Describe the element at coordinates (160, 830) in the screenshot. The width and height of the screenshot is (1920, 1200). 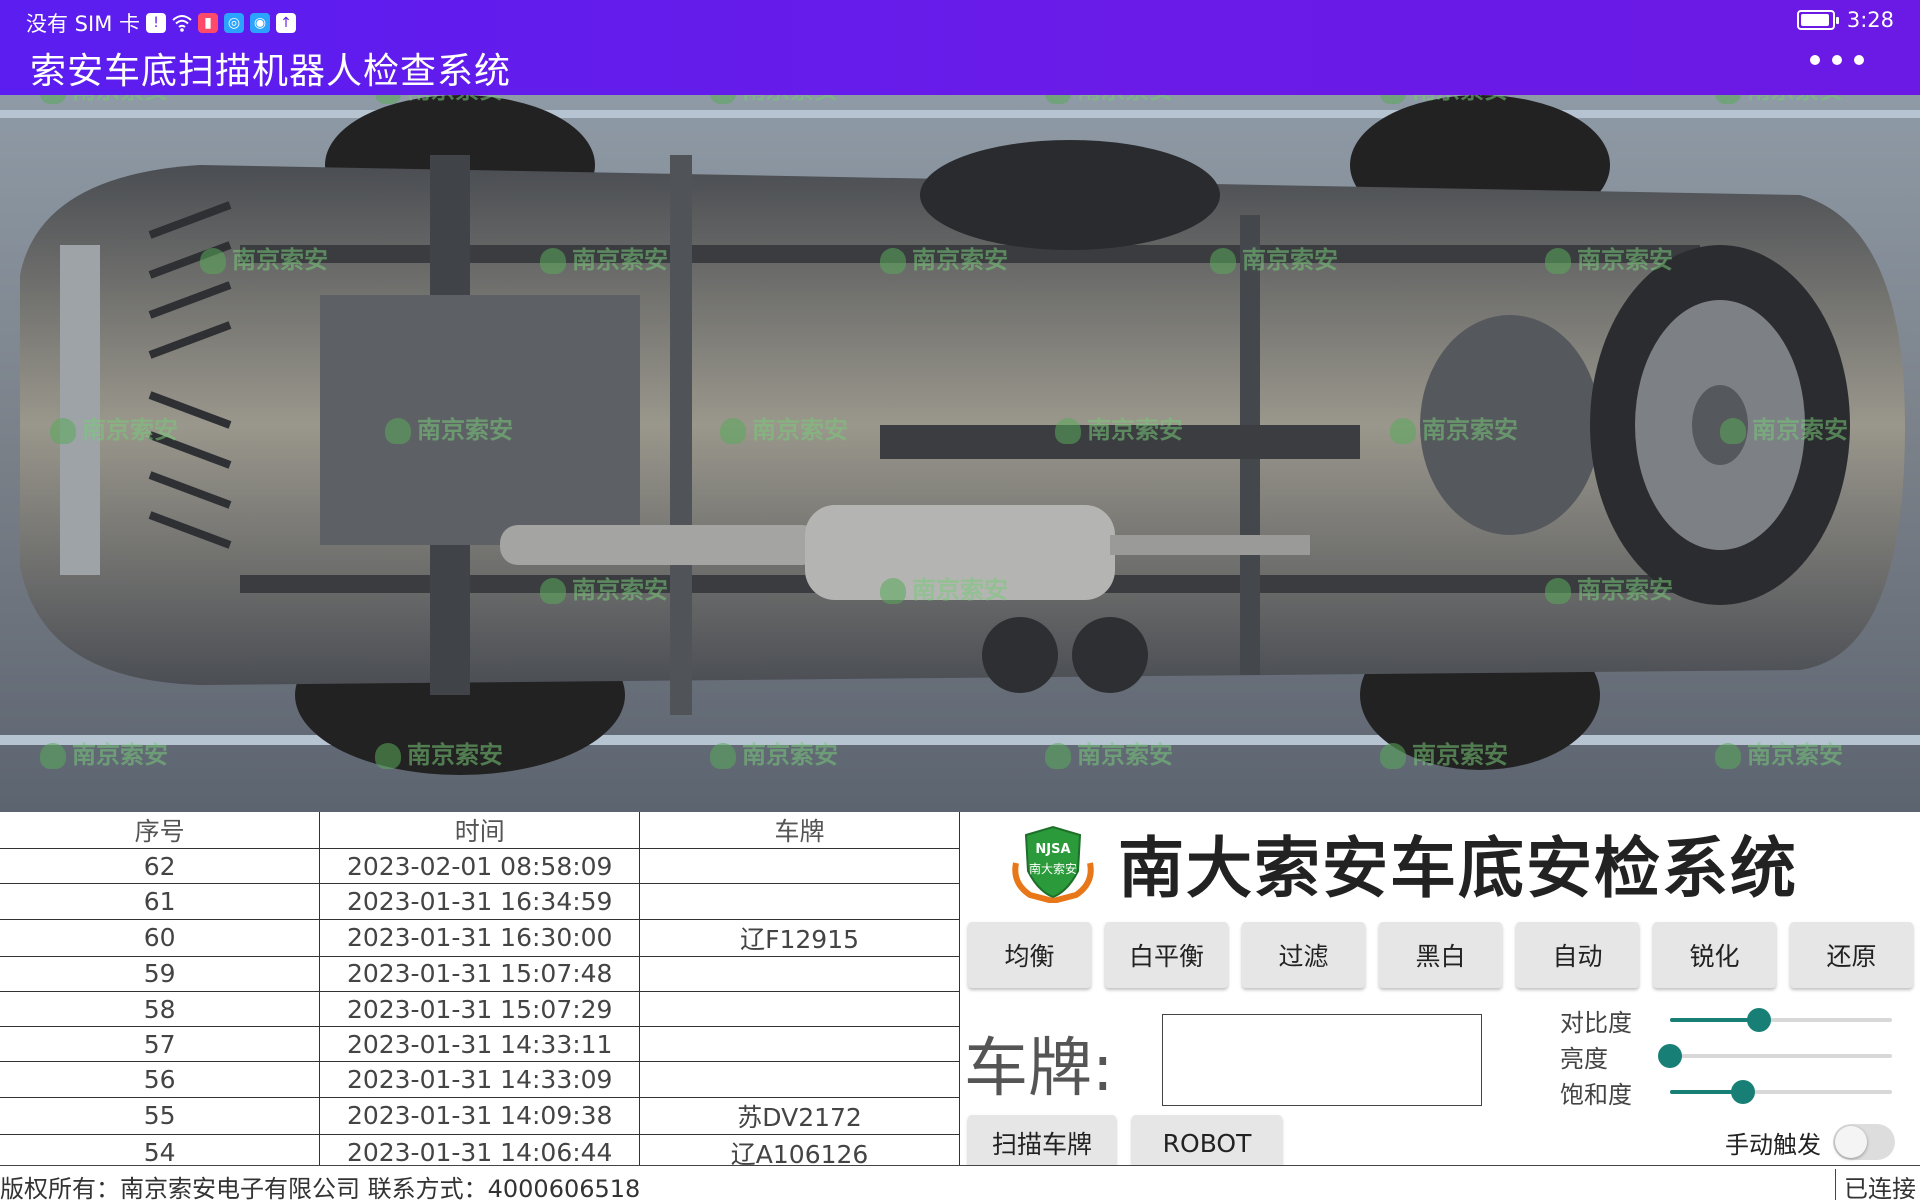
I see `column-header-index: 序号` at that location.